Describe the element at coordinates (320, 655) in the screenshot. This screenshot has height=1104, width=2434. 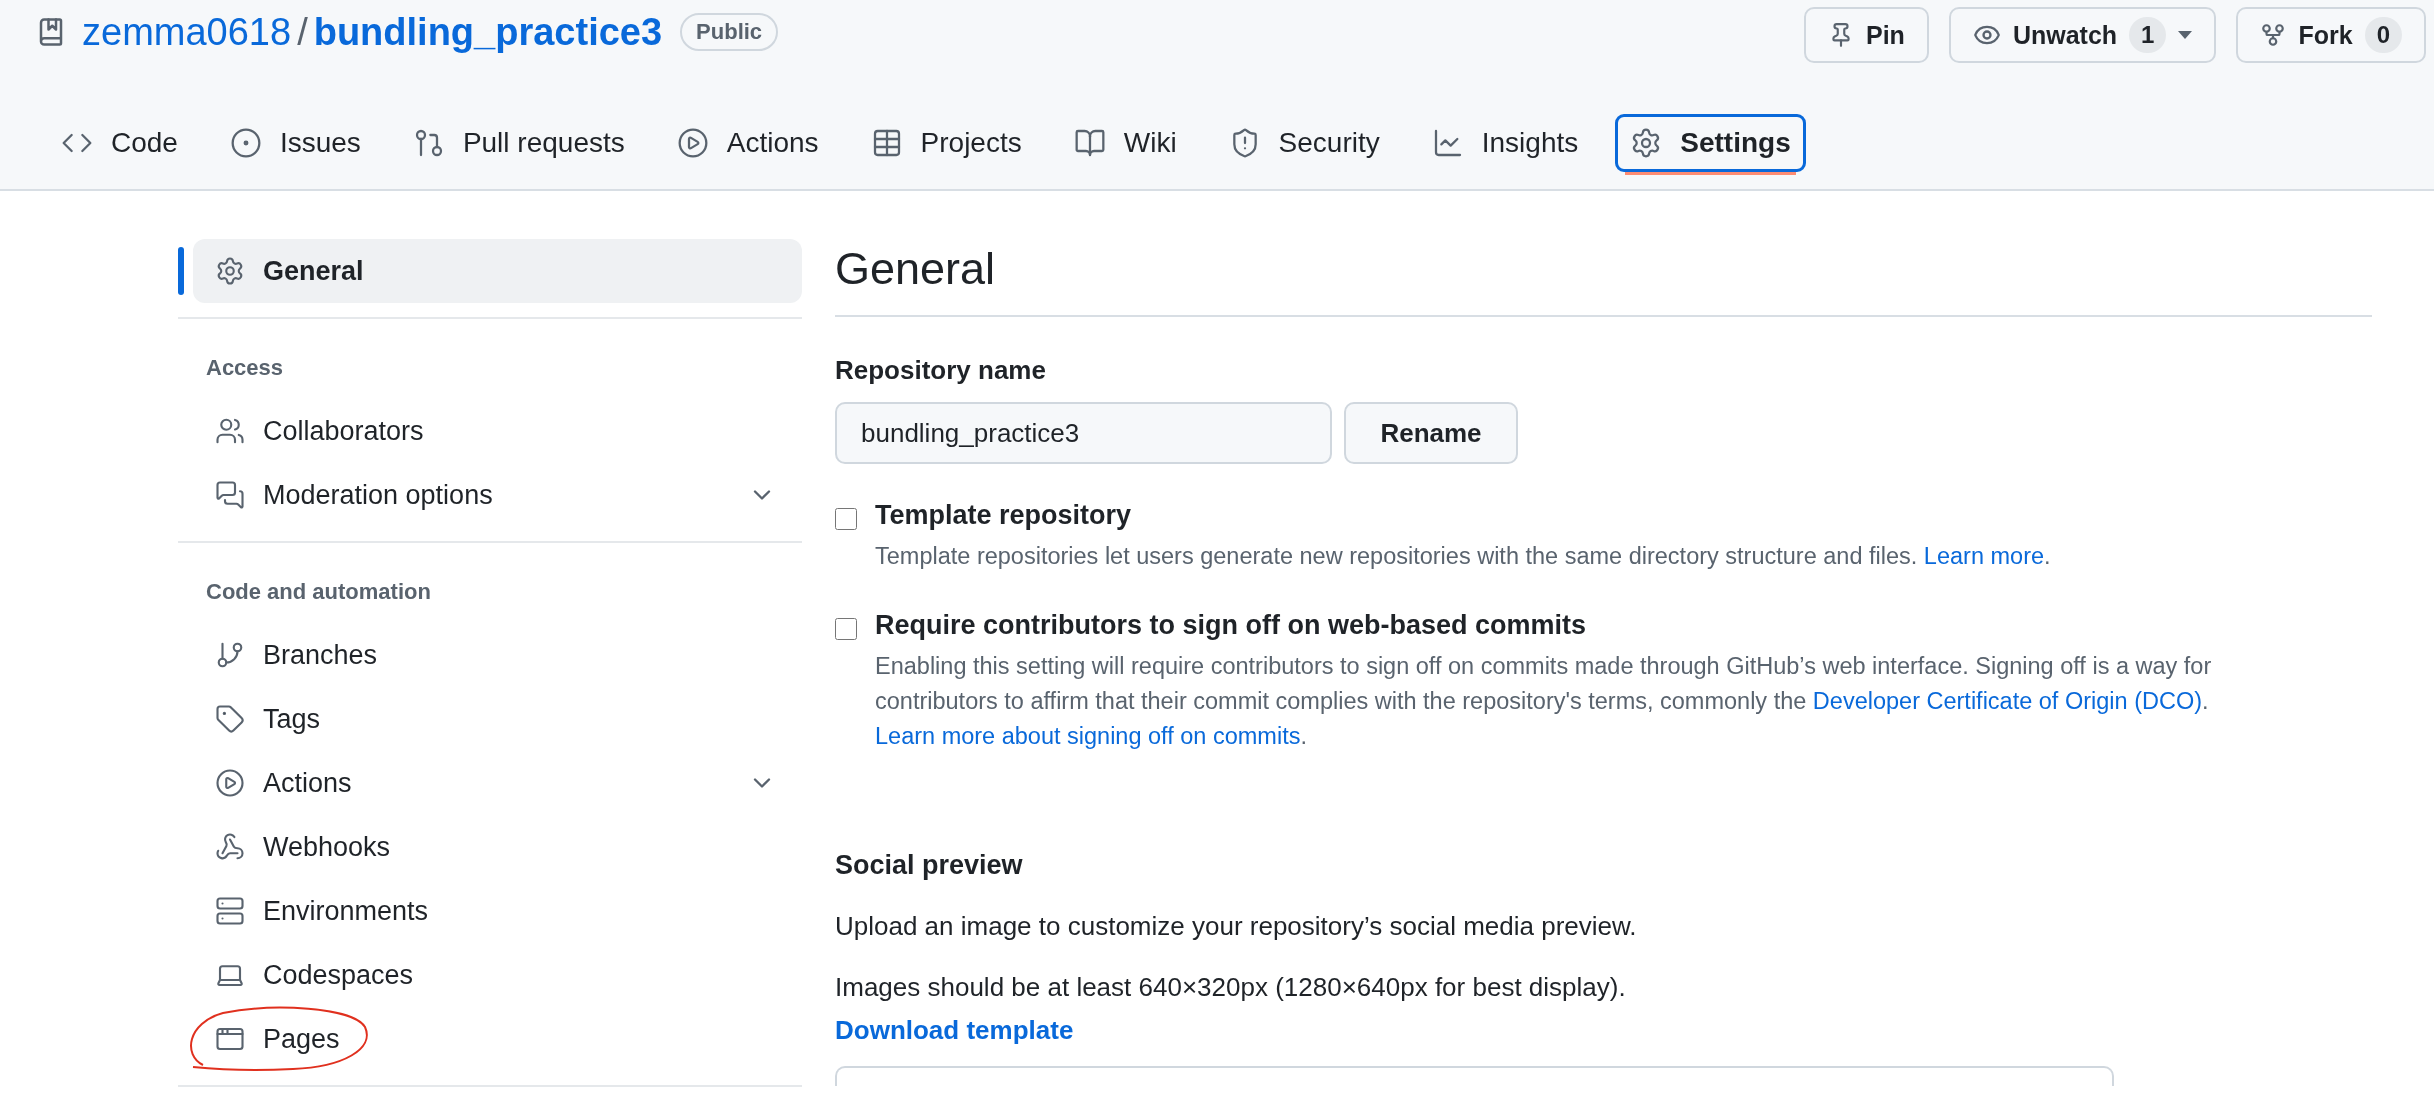
I see `item-label: Branches` at that location.